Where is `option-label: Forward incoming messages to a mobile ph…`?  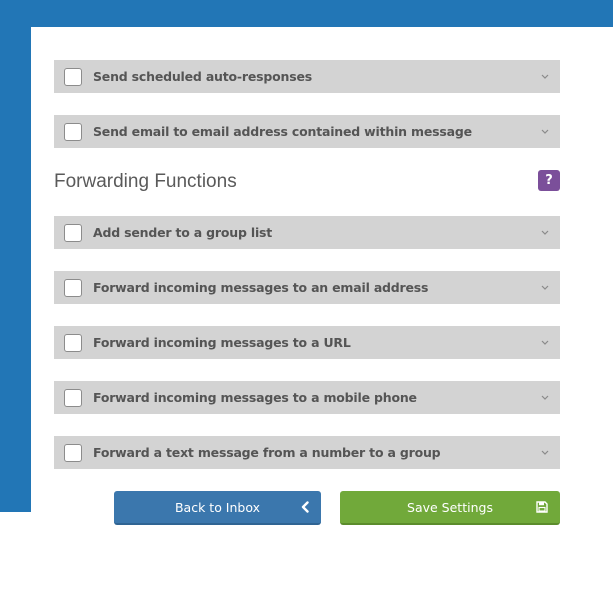
option-label: Forward incoming messages to a mobile ph… is located at coordinates (255, 397).